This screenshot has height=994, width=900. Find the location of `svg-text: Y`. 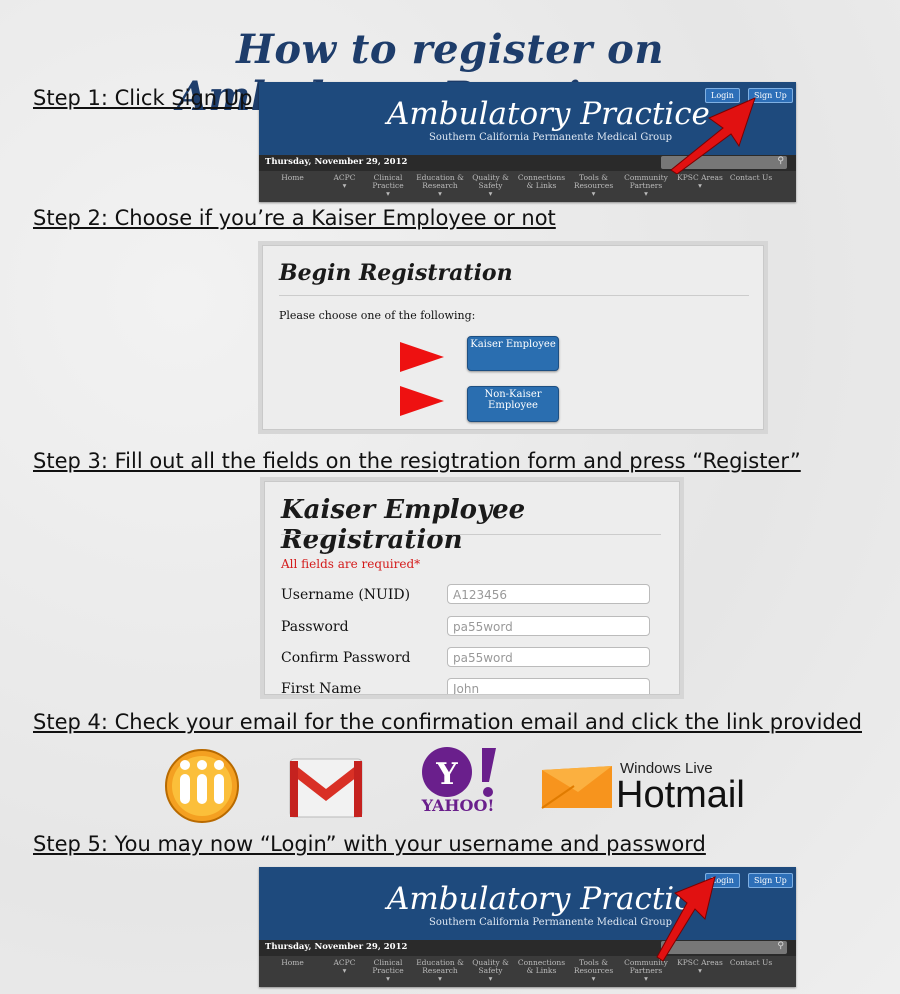

svg-text: Y is located at coordinates (446, 774).